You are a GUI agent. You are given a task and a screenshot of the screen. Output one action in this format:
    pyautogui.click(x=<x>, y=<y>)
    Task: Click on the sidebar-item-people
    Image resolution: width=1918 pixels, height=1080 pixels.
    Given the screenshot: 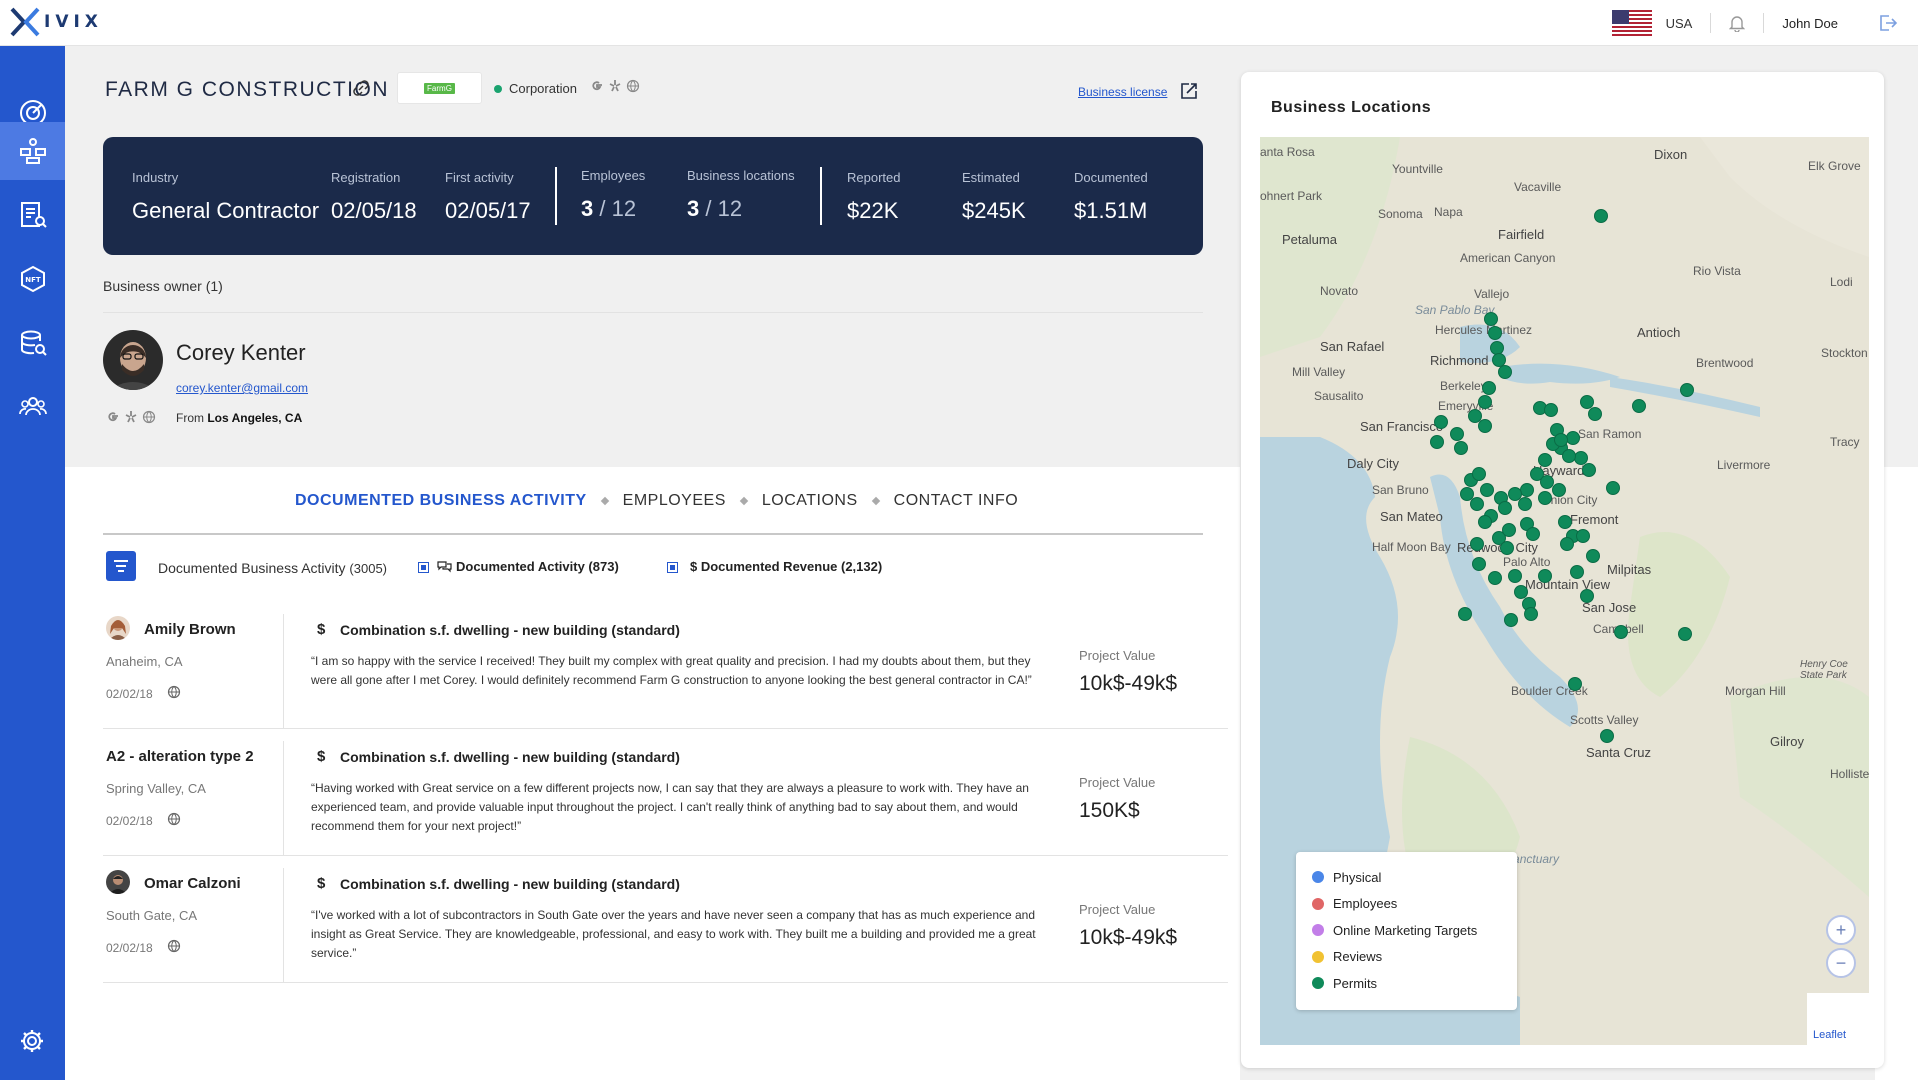 What is the action you would take?
    pyautogui.click(x=32, y=406)
    